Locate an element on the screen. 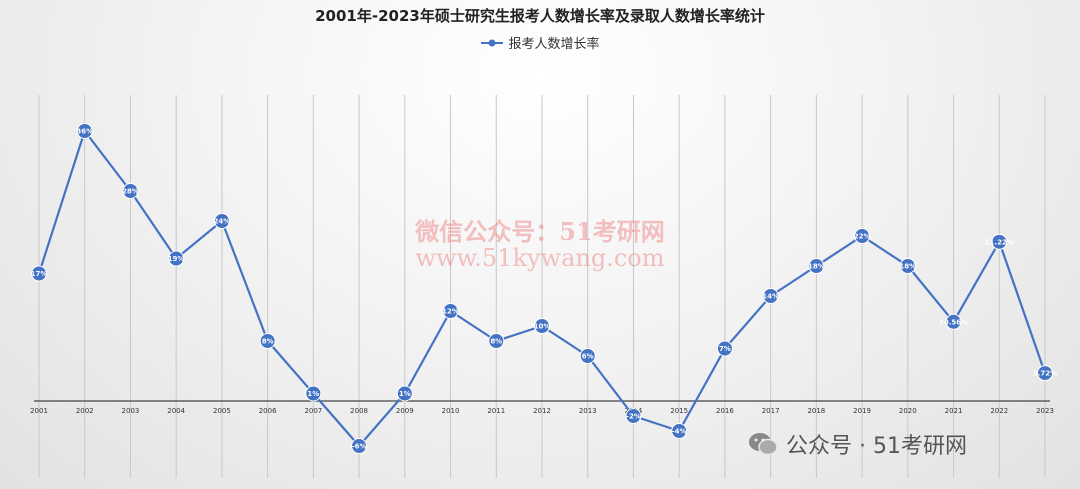 This screenshot has width=1080, height=489. watermark-wechat: 微信公众号：51考研网 is located at coordinates (540, 231).